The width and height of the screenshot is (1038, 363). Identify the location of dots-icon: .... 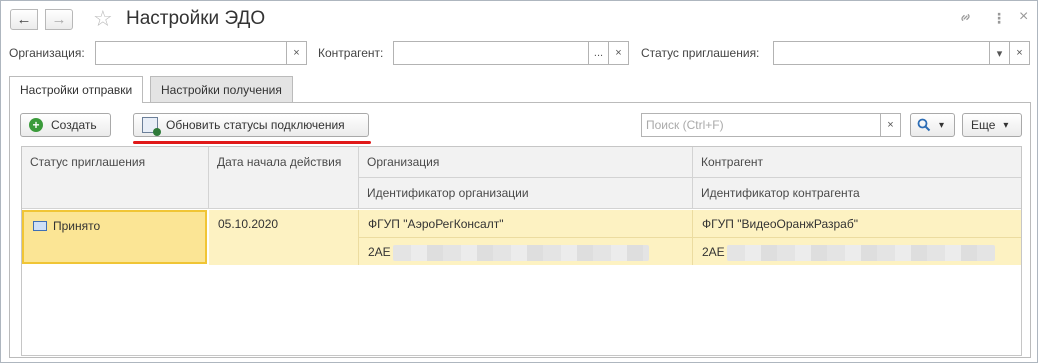
(598, 53).